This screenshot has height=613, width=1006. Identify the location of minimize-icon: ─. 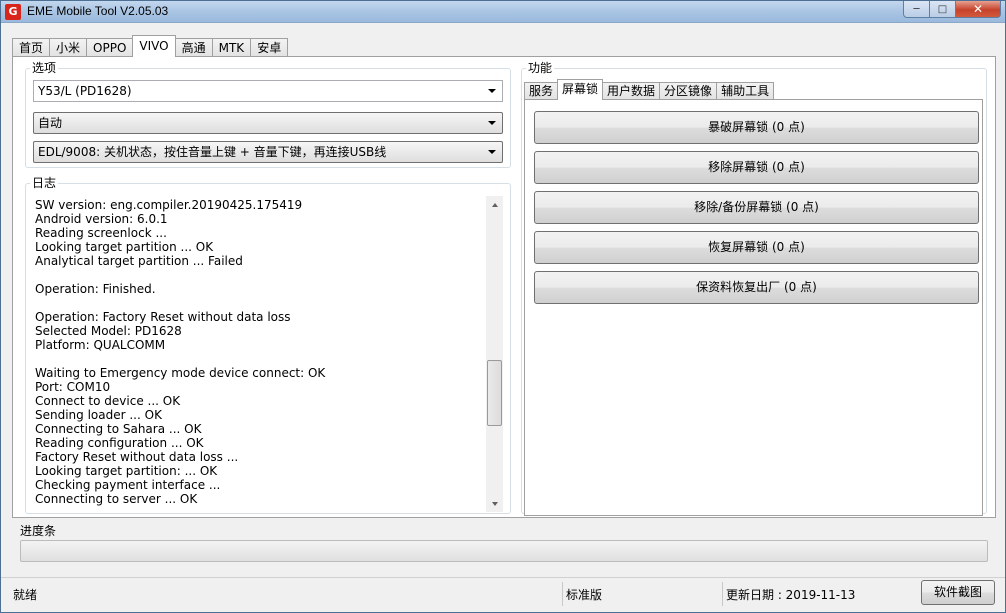
(916, 9).